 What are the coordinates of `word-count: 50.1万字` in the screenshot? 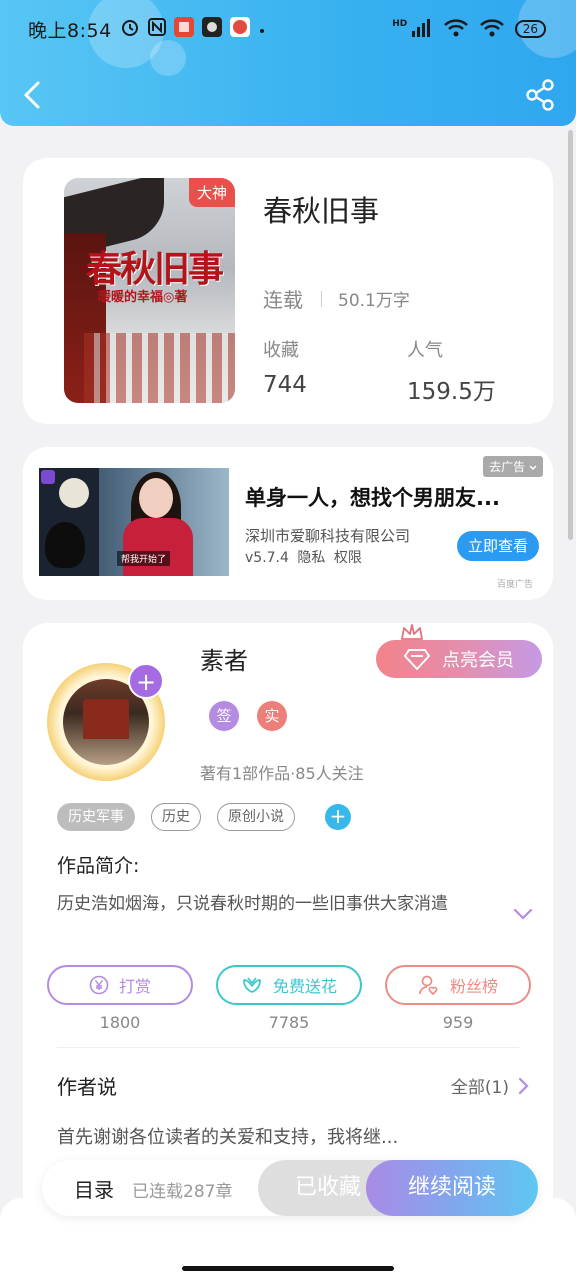 It's located at (374, 301).